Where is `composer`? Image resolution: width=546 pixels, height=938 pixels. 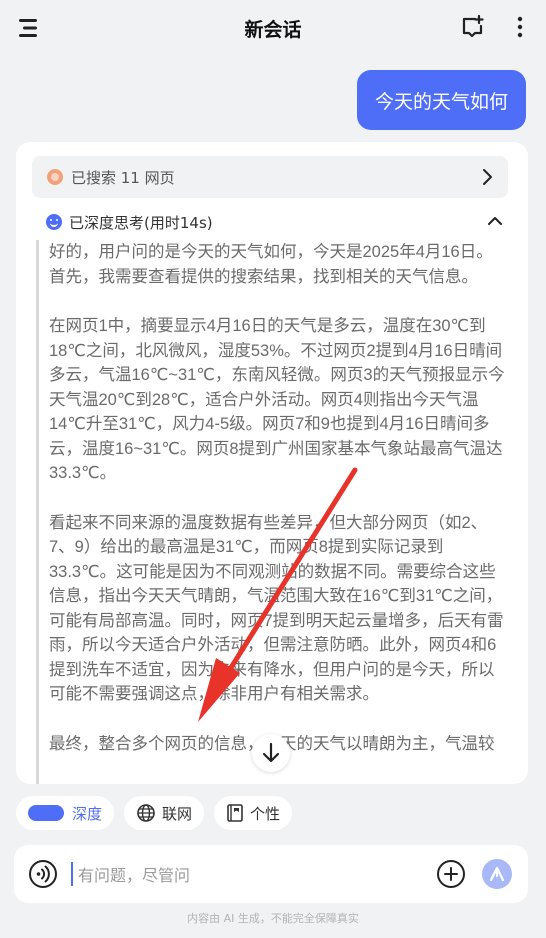 composer is located at coordinates (271, 874).